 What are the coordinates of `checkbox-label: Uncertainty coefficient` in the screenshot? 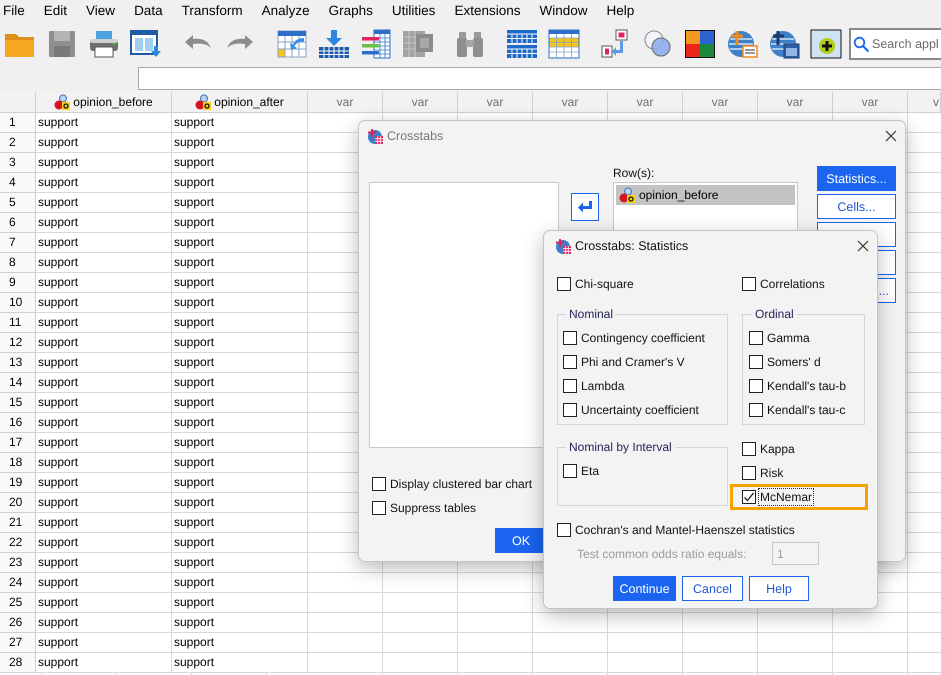 It's located at (640, 410).